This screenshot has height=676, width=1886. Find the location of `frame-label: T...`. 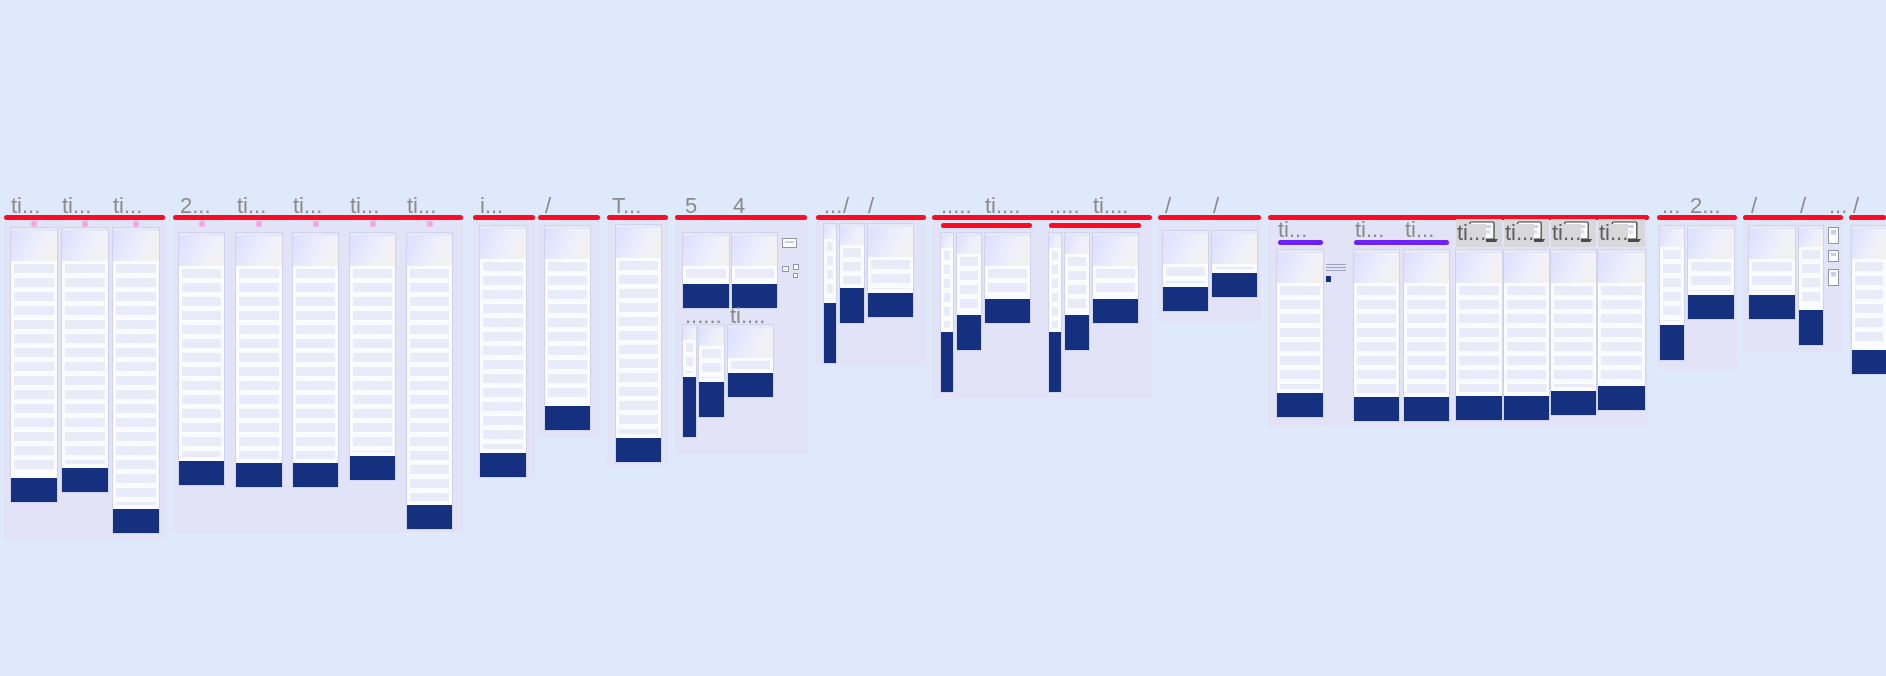

frame-label: T... is located at coordinates (627, 206).